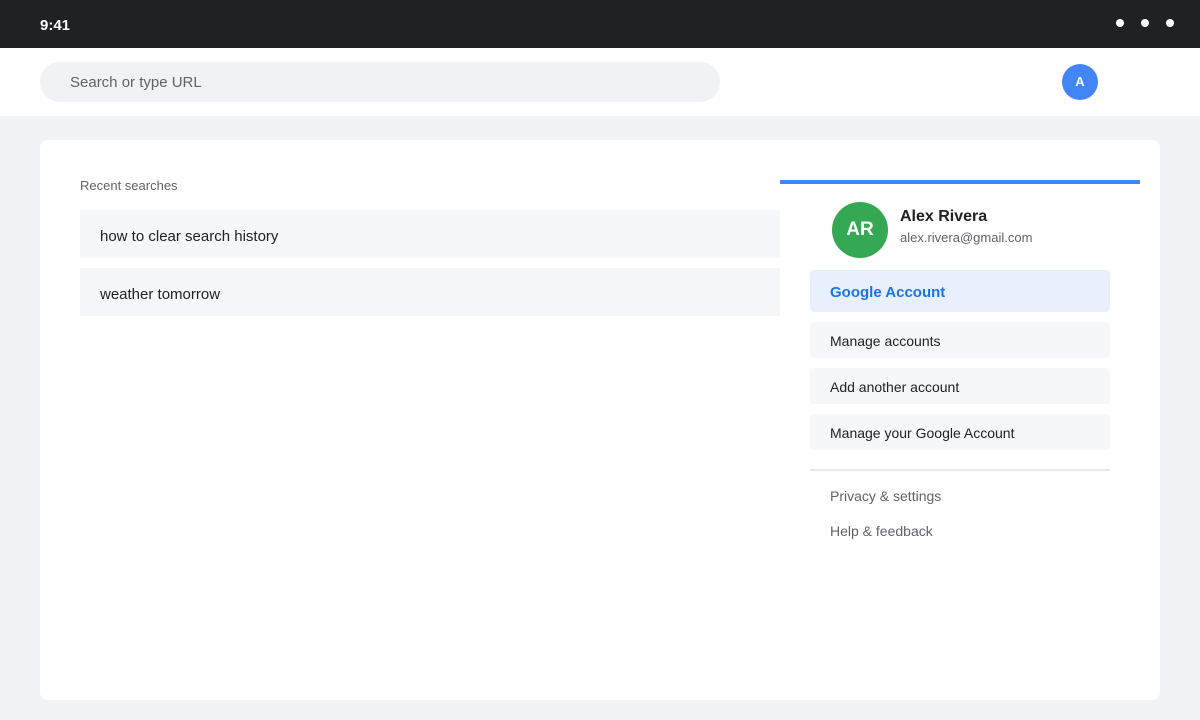 This screenshot has width=1200, height=720. What do you see at coordinates (380, 82) in the screenshot?
I see `search-input` at bounding box center [380, 82].